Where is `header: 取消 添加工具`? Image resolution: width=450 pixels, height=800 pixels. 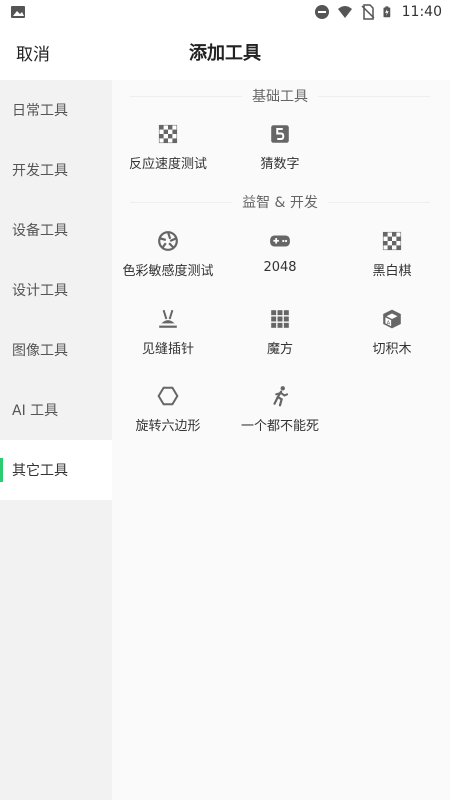
header: 取消 添加工具 is located at coordinates (225, 52).